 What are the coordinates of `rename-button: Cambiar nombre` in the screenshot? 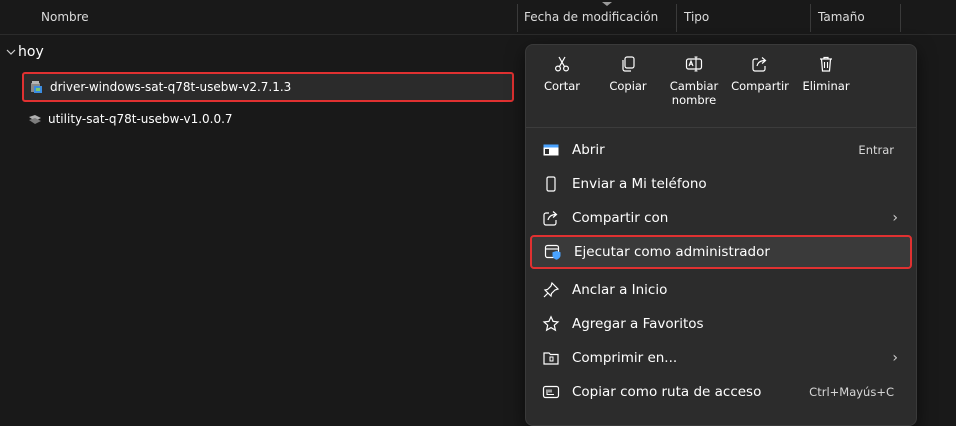 It's located at (694, 87).